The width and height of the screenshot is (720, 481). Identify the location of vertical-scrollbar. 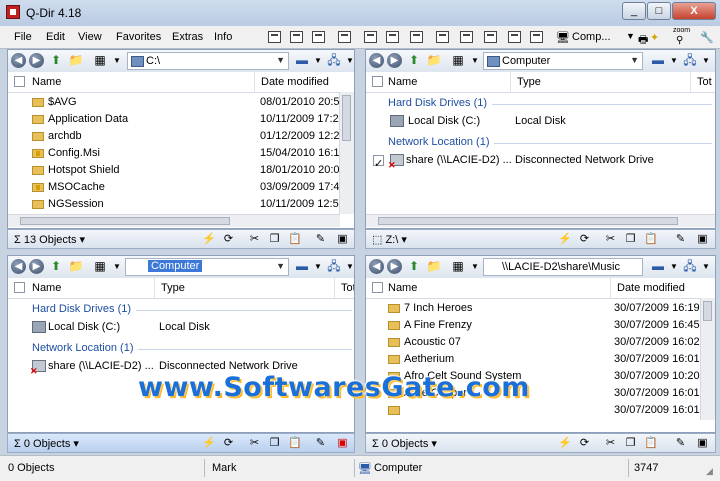
(707, 359).